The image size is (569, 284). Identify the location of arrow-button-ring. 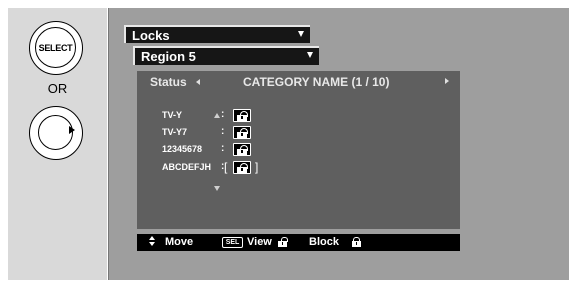
(55, 132).